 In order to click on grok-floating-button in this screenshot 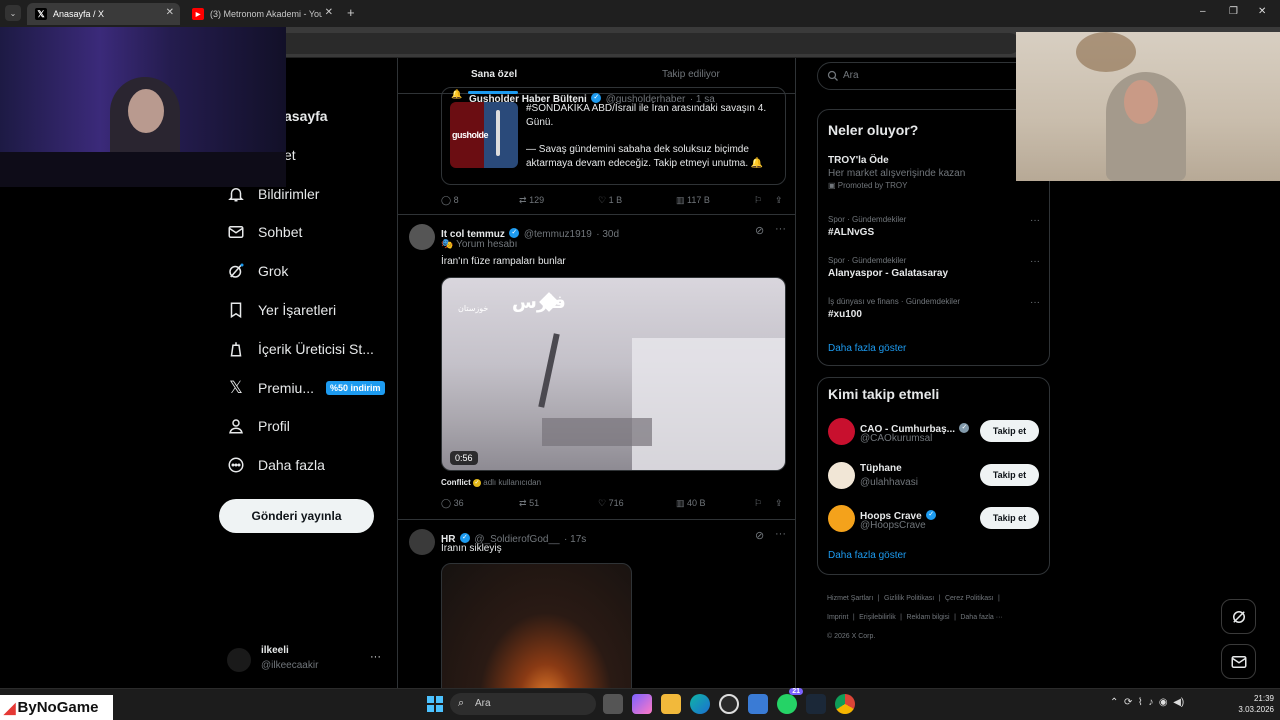, I will do `click(1238, 616)`.